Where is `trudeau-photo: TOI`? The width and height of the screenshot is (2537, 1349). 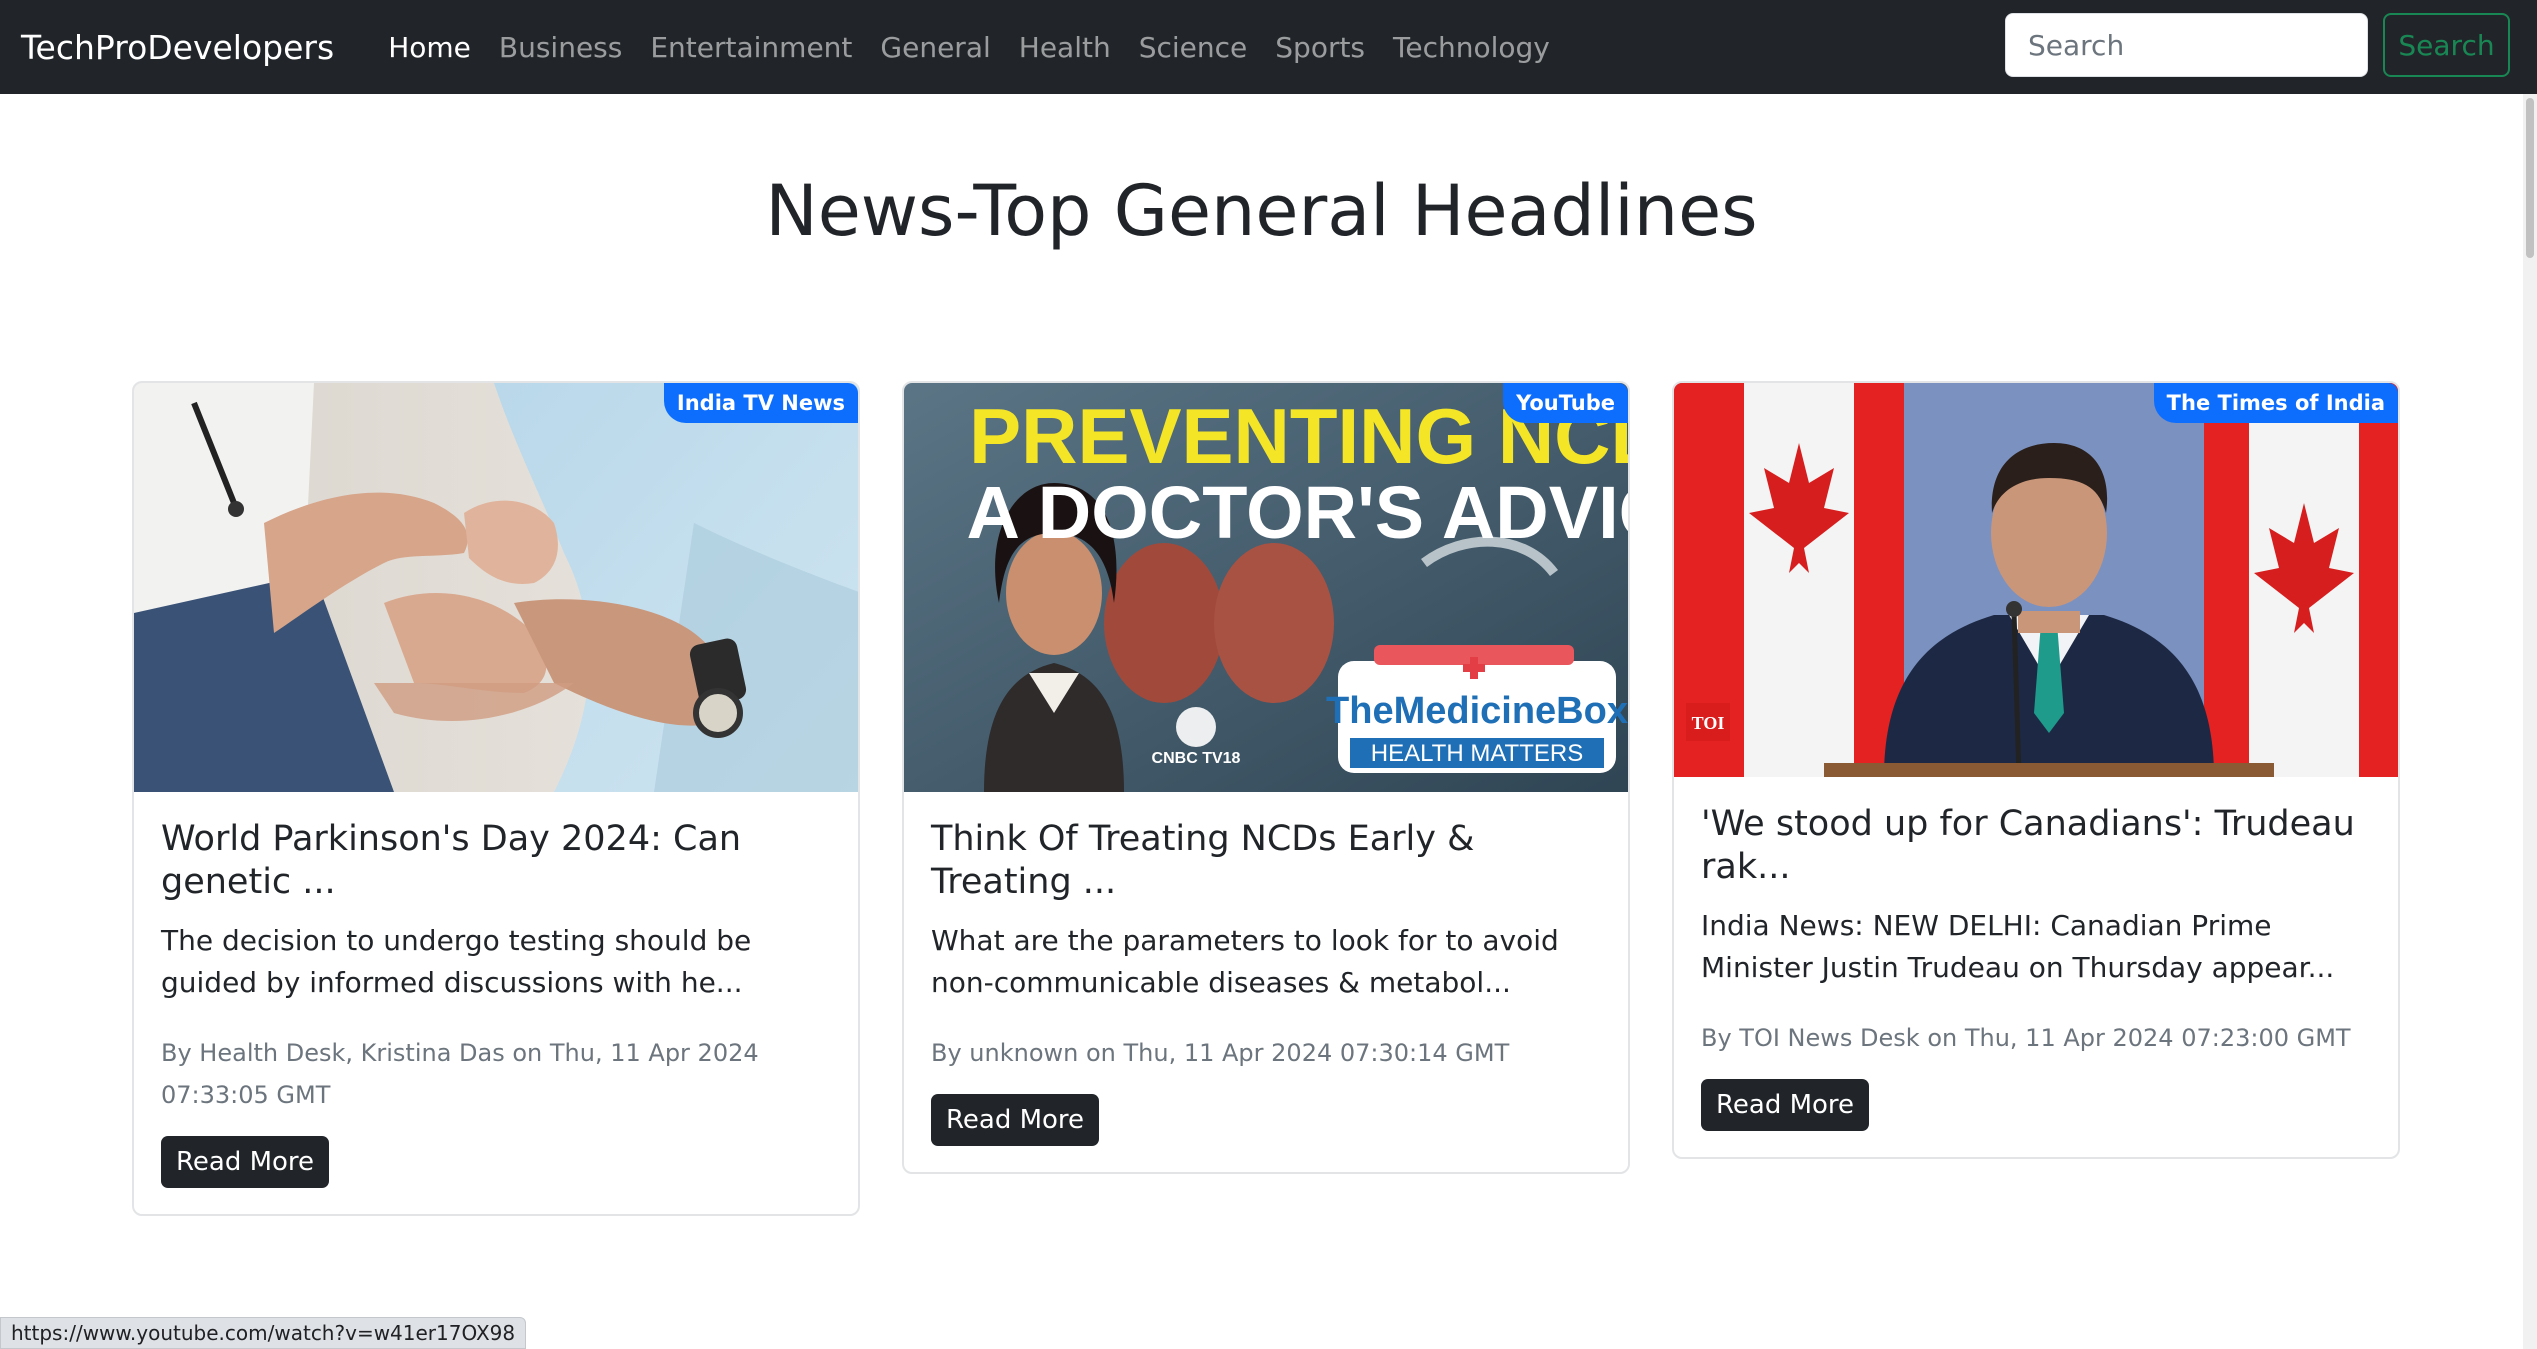
trudeau-photo: TOI is located at coordinates (2036, 580).